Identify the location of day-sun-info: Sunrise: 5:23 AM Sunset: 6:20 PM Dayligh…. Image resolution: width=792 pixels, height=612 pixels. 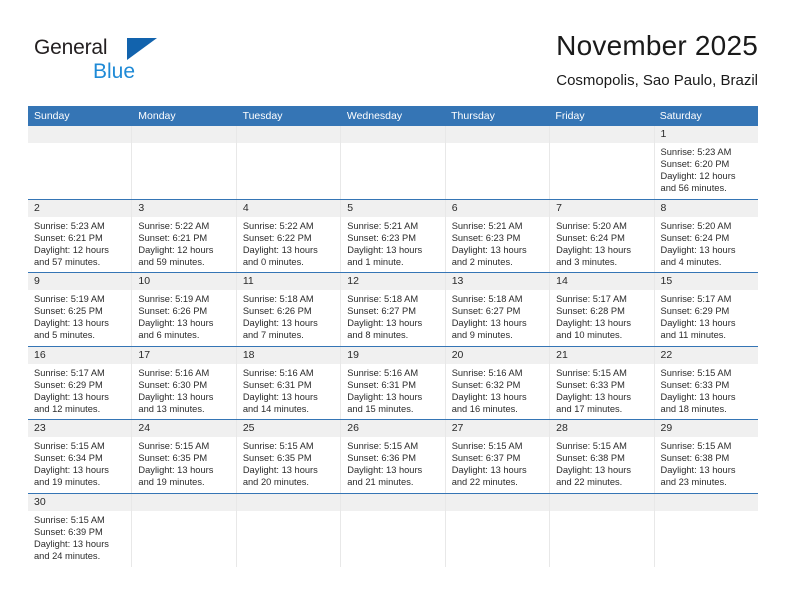
(698, 170).